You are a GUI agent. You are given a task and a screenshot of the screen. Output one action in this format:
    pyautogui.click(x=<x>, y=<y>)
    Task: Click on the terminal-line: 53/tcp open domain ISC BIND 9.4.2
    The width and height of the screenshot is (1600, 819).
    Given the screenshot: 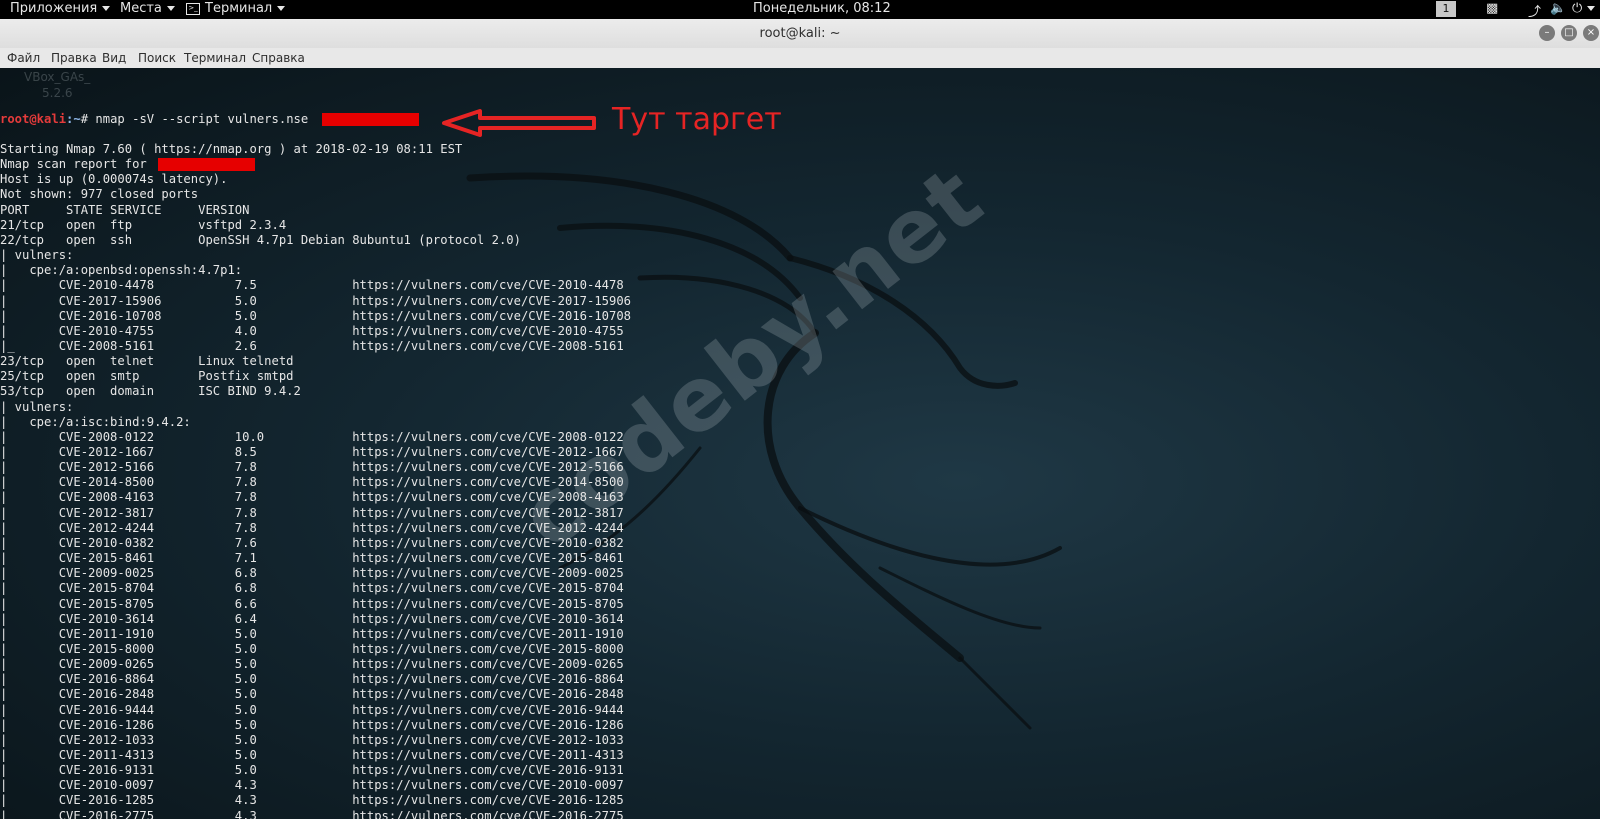 What is the action you would take?
    pyautogui.click(x=150, y=391)
    